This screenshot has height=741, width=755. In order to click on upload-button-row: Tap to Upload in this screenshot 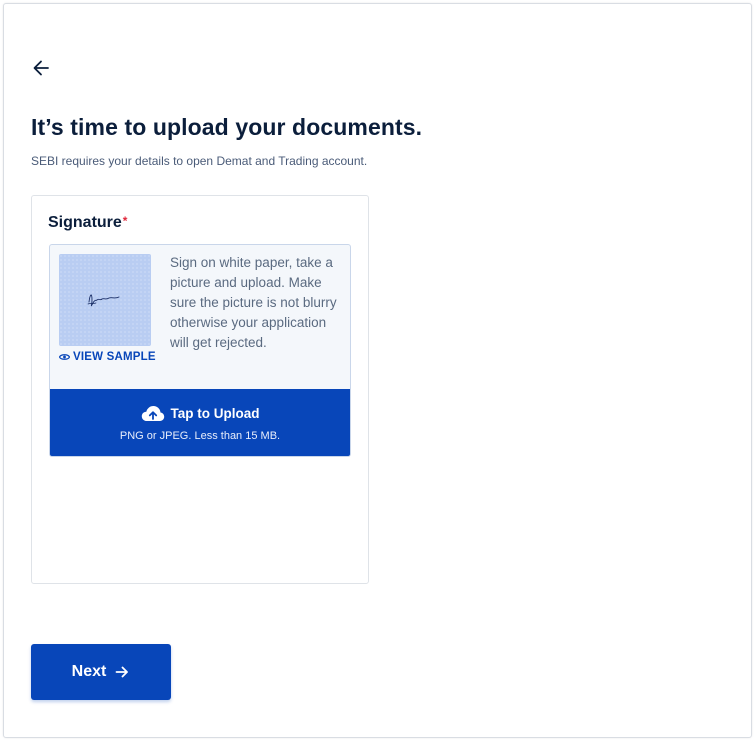, I will do `click(200, 413)`.